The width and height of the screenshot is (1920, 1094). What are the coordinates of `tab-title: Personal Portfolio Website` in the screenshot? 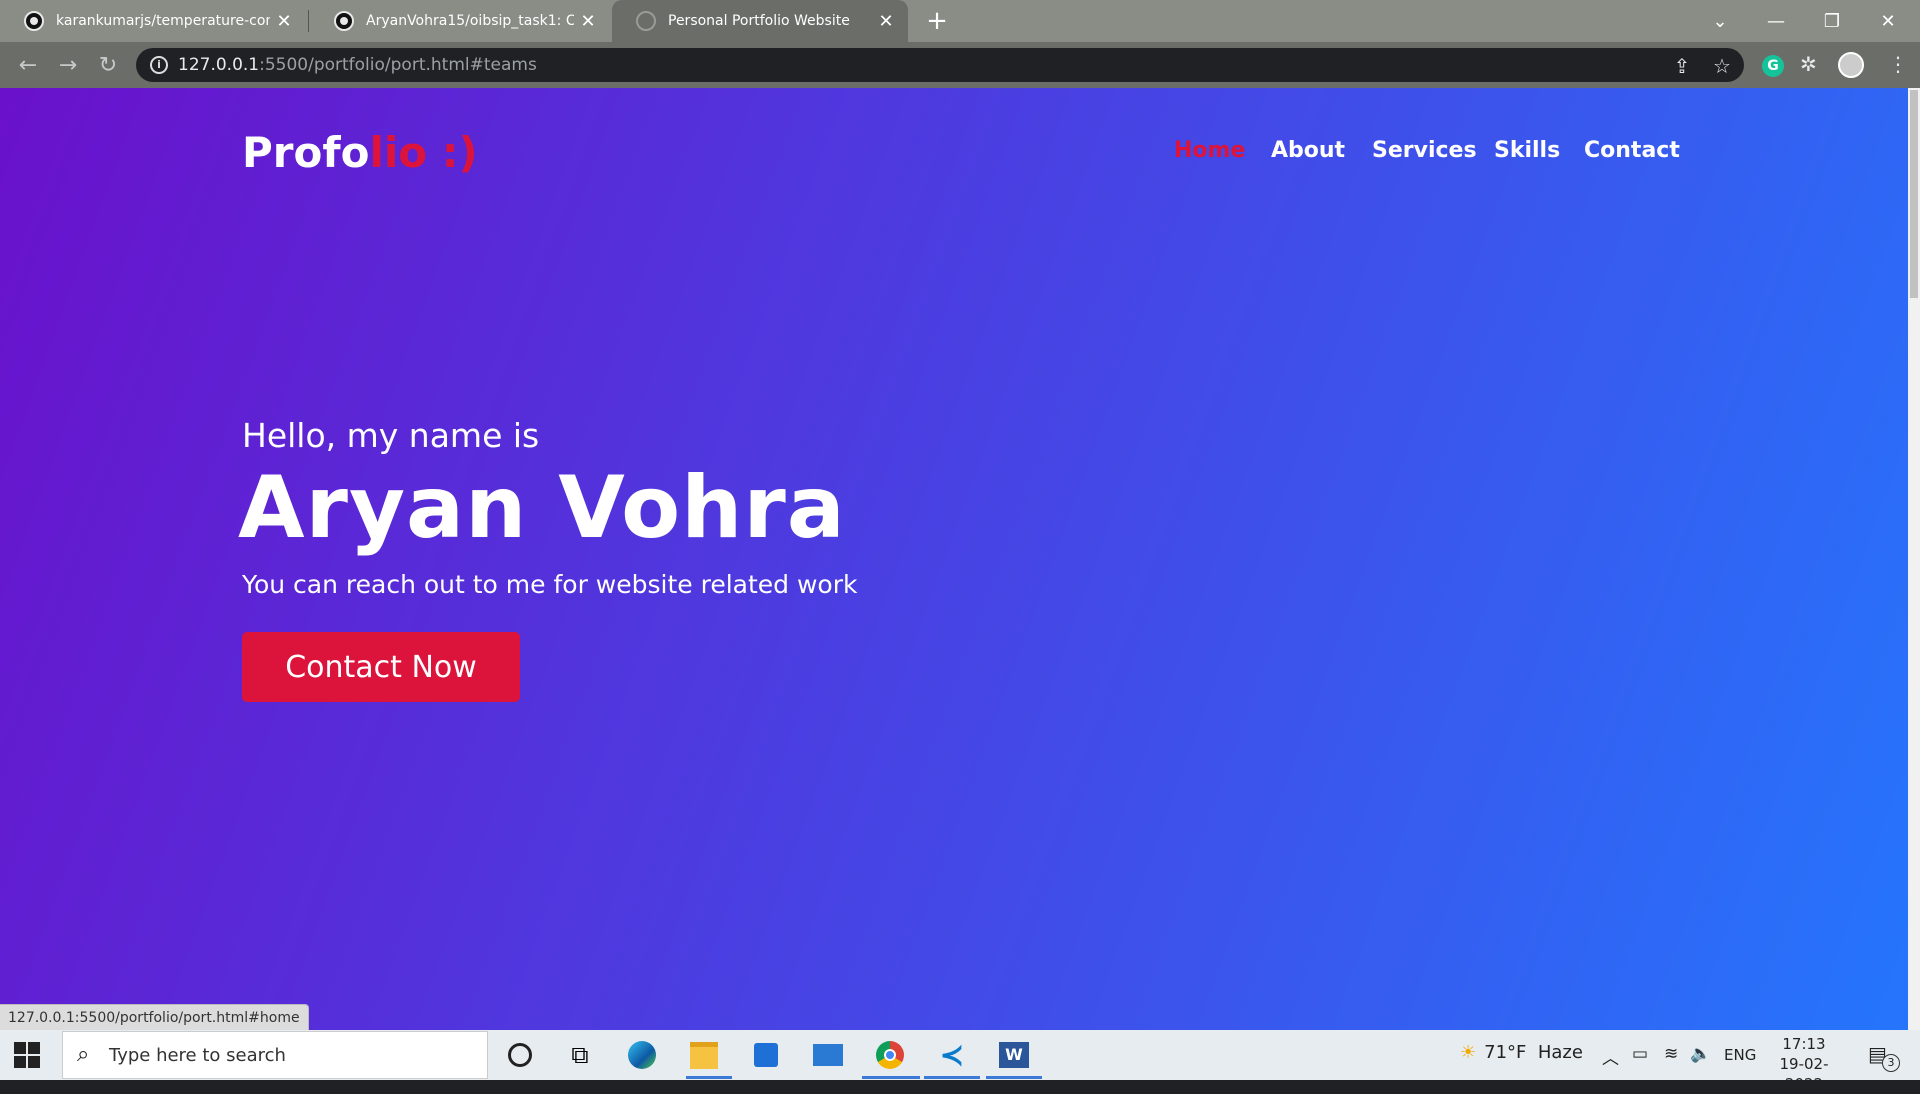 It's located at (759, 21).